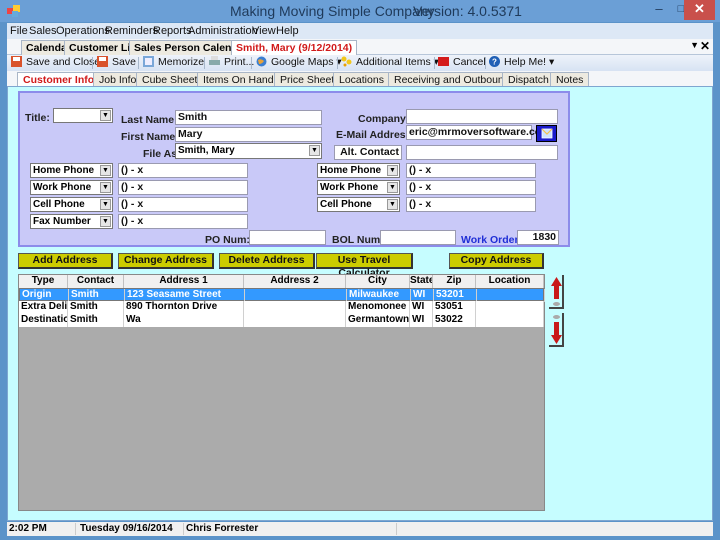 This screenshot has height=540, width=720. I want to click on column-header-contact: Contact, so click(96, 281).